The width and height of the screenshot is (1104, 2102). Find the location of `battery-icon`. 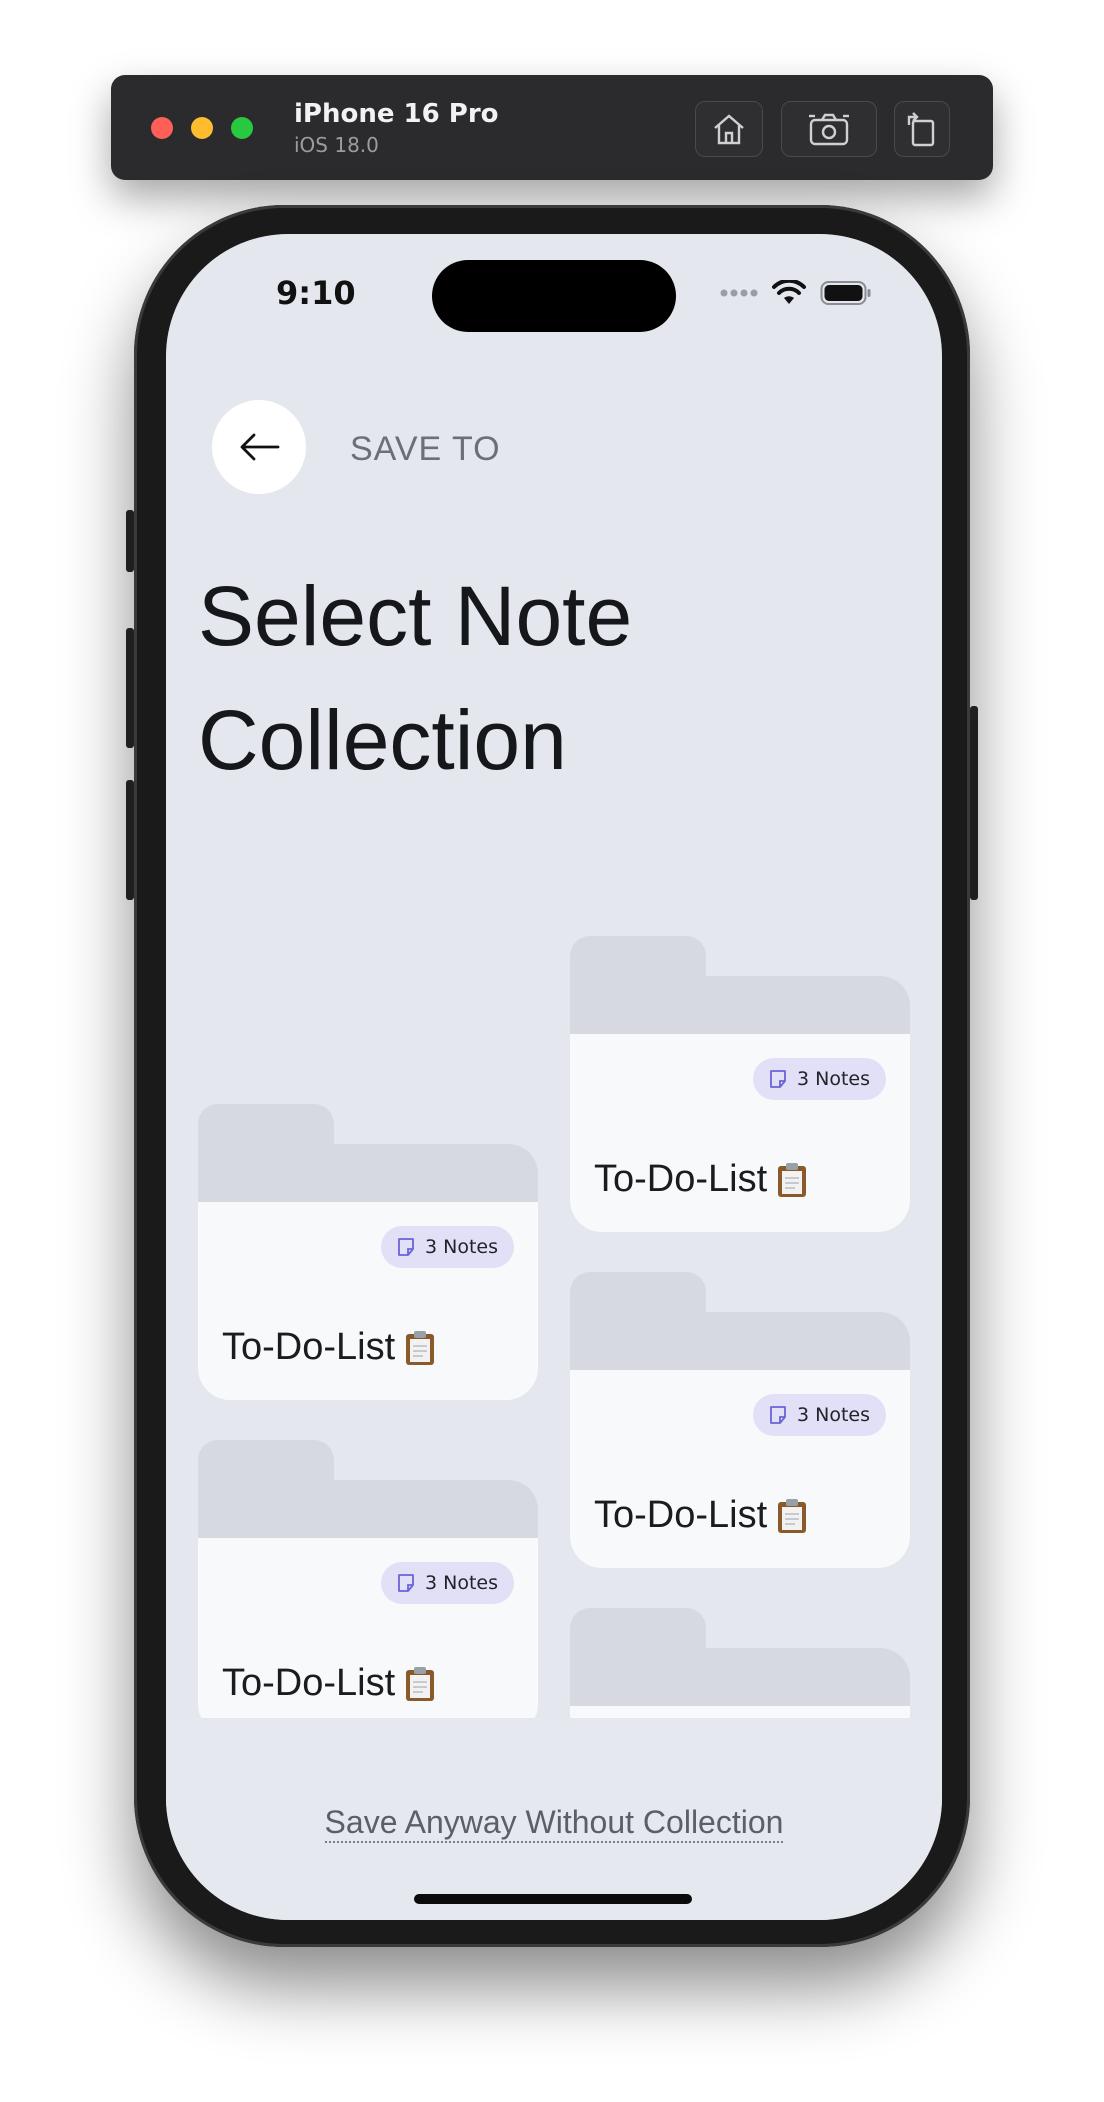

battery-icon is located at coordinates (845, 293).